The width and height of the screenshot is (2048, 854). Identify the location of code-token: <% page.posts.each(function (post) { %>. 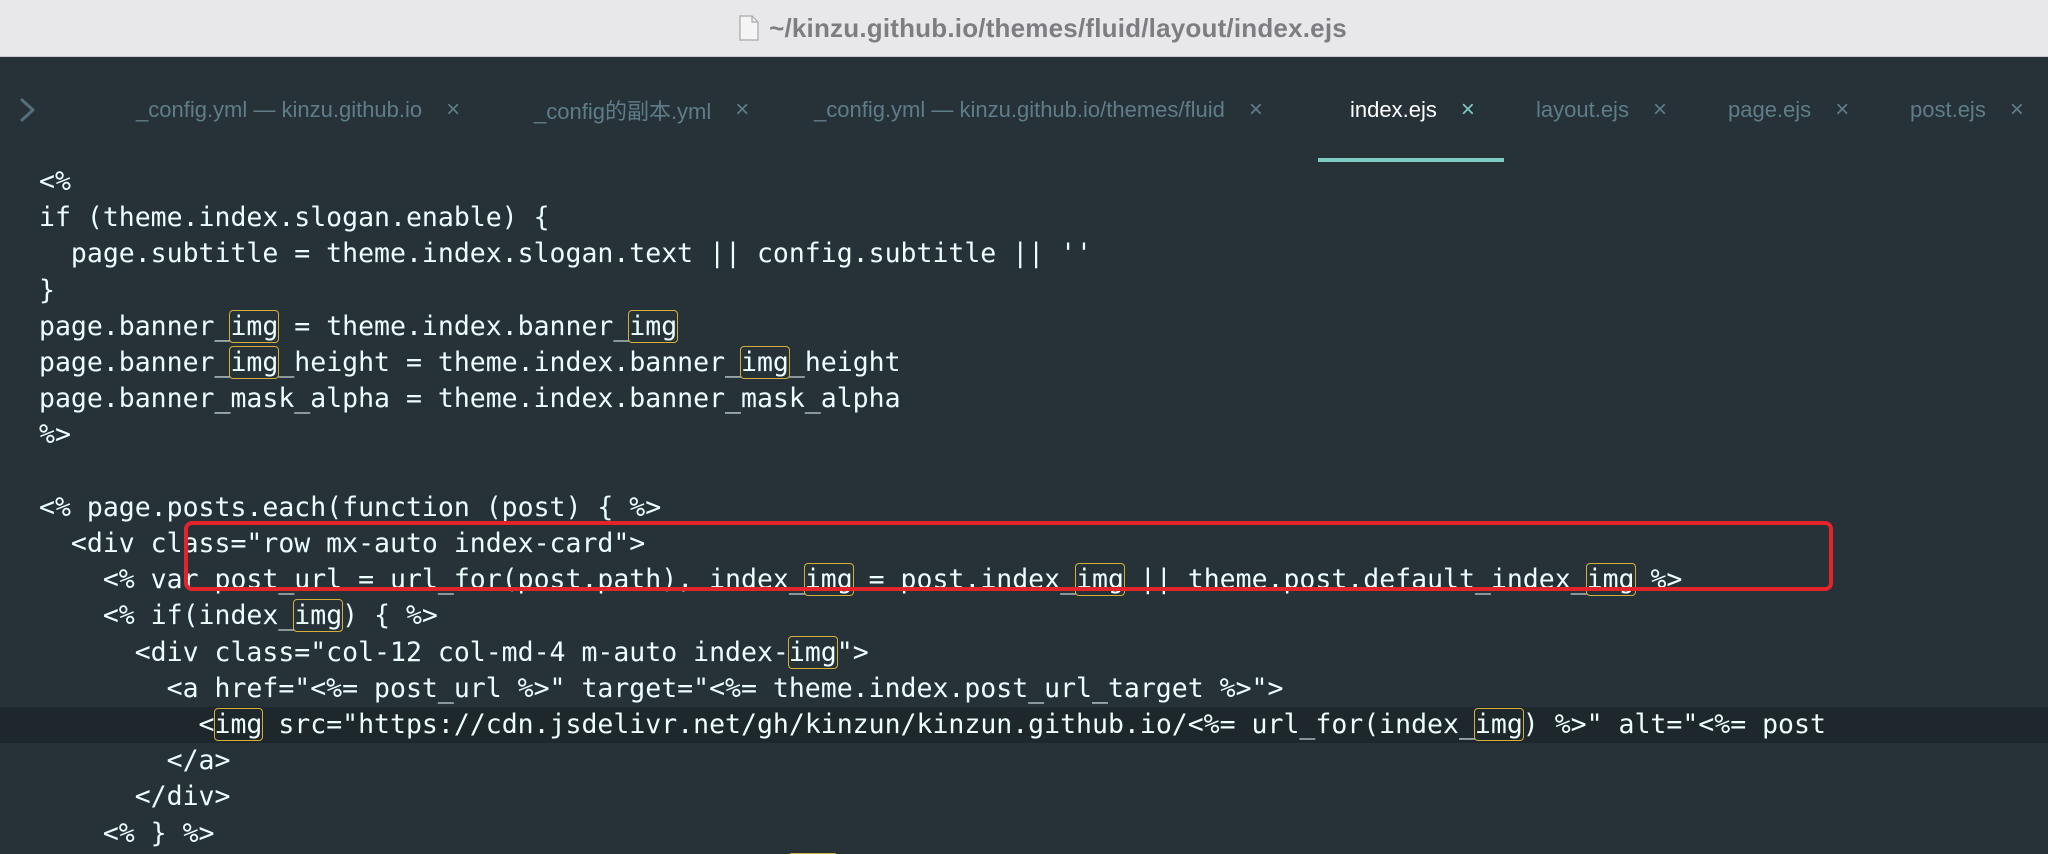
(350, 507).